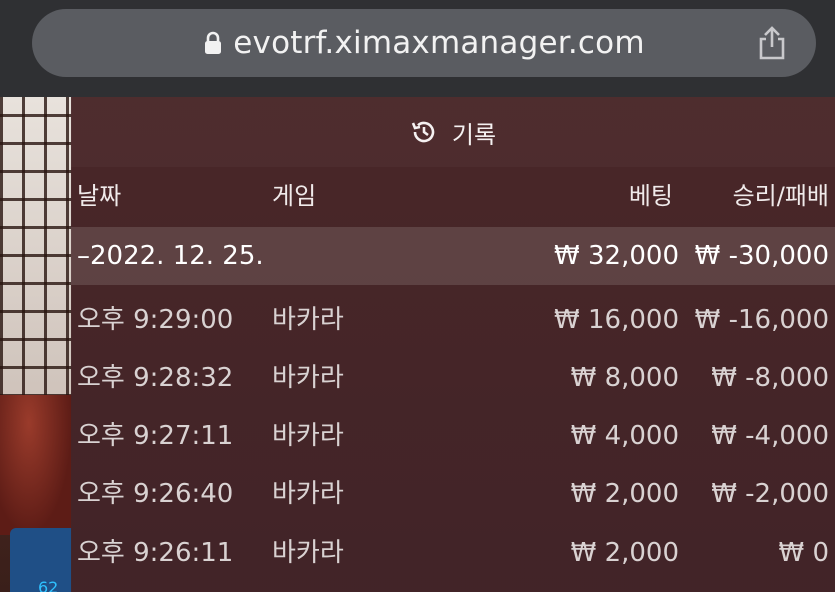 Image resolution: width=835 pixels, height=592 pixels. I want to click on game-table-felt, so click(36, 465).